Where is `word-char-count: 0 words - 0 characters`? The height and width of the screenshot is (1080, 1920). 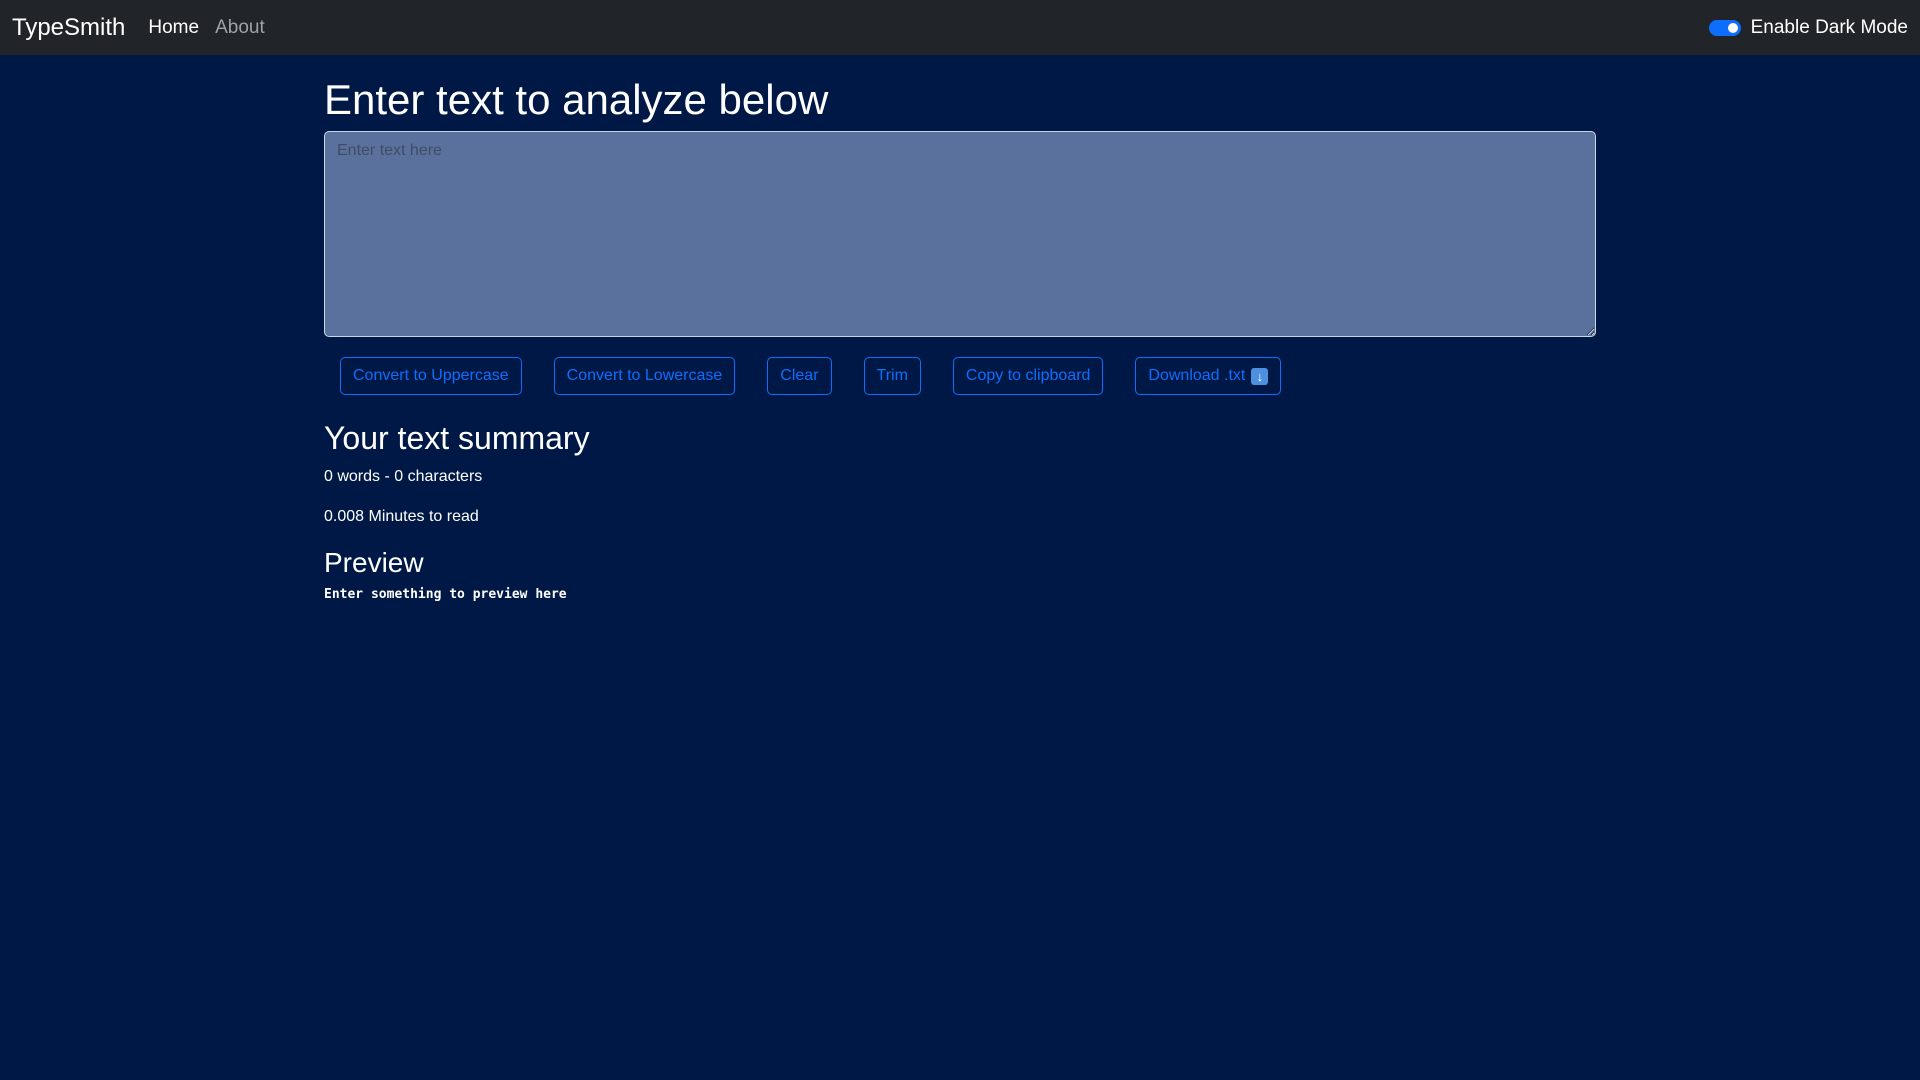 word-char-count: 0 words - 0 characters is located at coordinates (403, 476).